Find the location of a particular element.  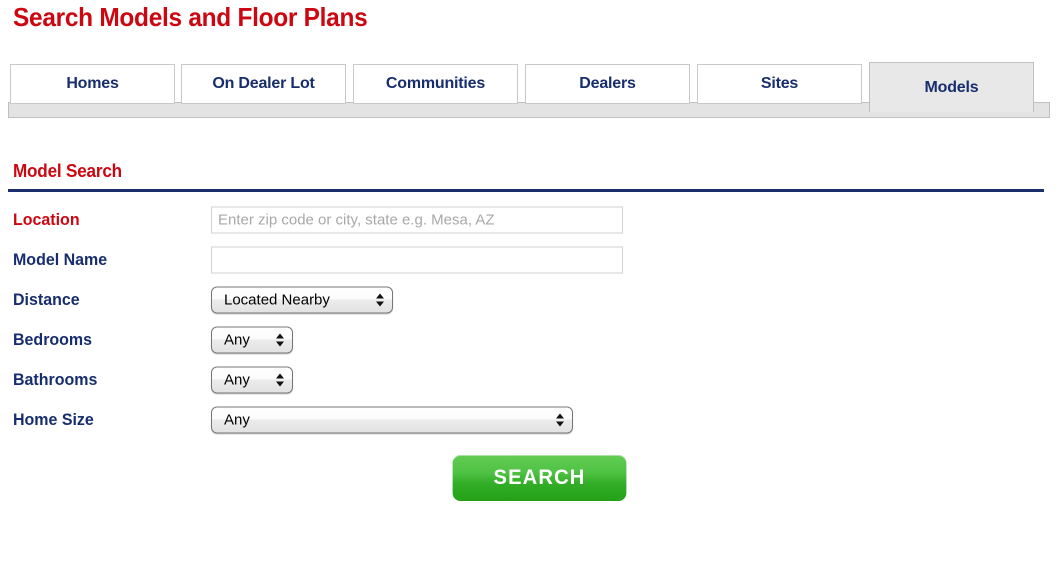

bedrooms-select: Any is located at coordinates (252, 340).